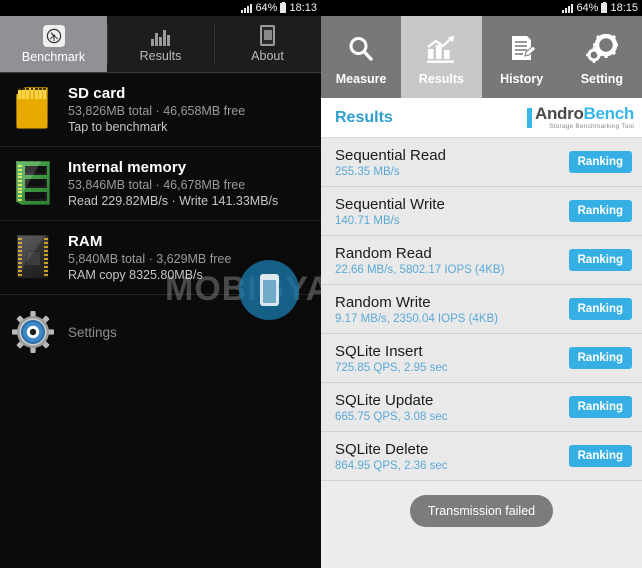  Describe the element at coordinates (160, 332) in the screenshot. I see `list-item-settings: Settings` at that location.